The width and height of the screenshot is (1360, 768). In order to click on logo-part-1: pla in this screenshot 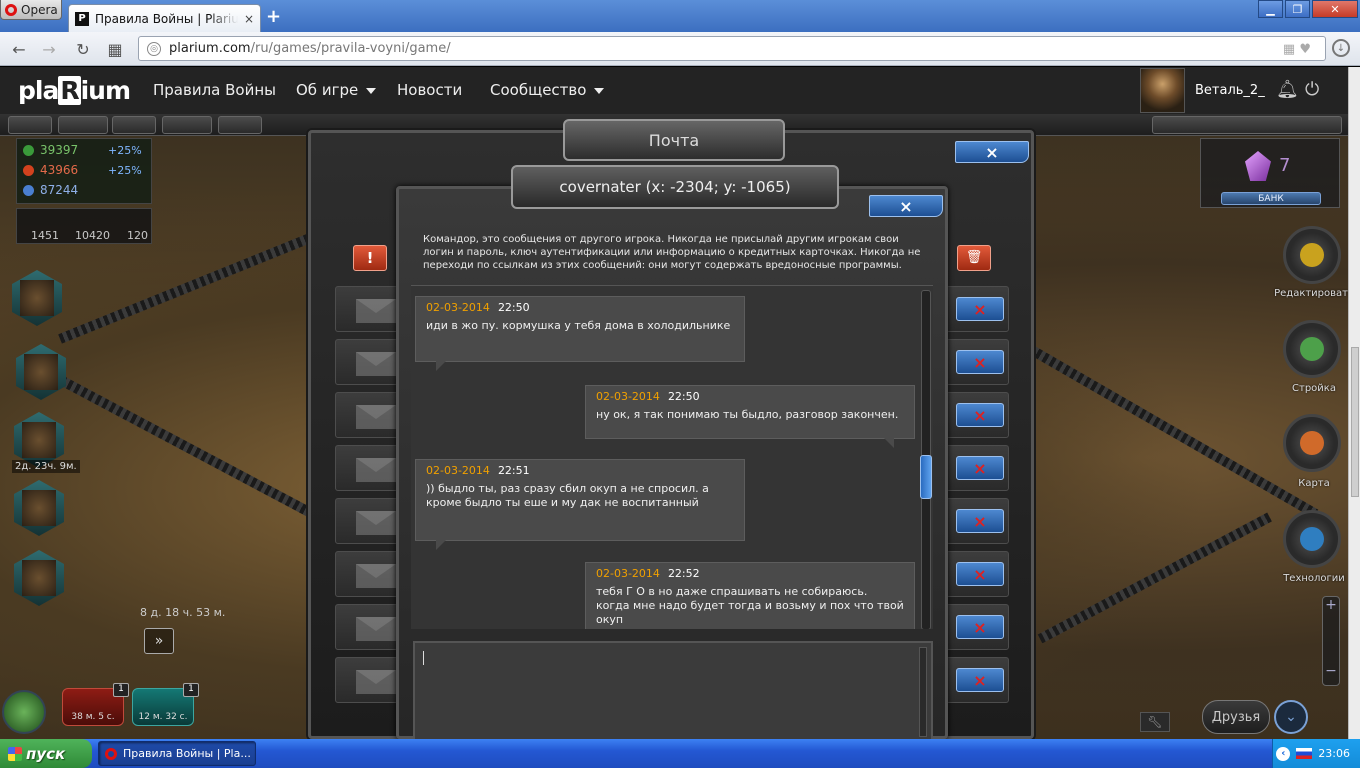, I will do `click(38, 90)`.